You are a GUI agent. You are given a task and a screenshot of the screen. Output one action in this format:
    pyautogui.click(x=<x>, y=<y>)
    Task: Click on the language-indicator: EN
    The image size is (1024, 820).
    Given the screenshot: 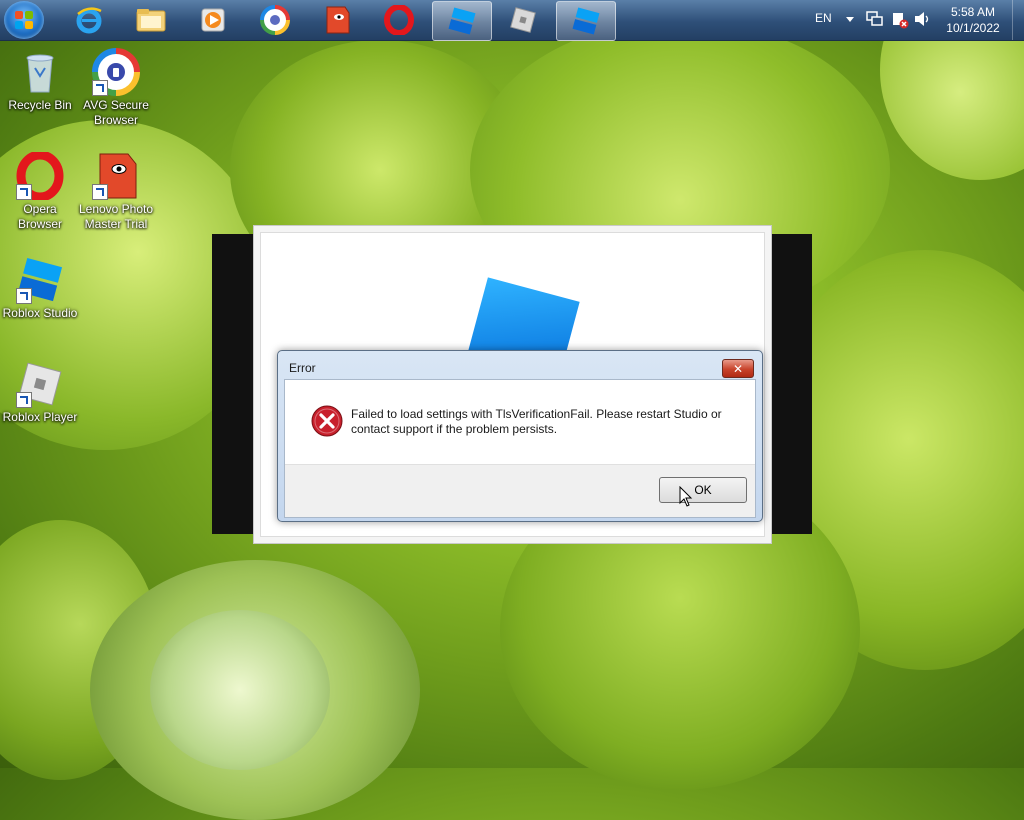 What is the action you would take?
    pyautogui.click(x=823, y=18)
    